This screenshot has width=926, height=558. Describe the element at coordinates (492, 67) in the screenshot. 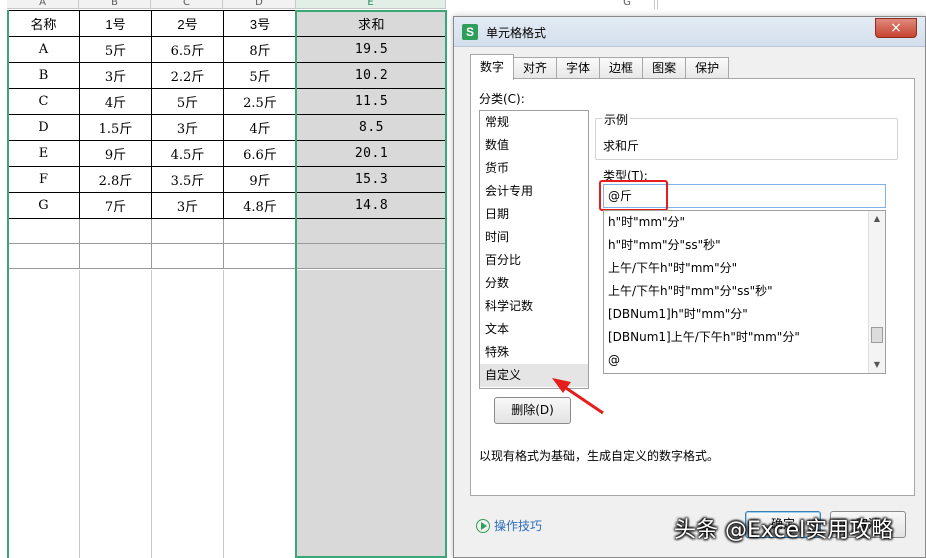

I see `tab-number: 数字` at that location.